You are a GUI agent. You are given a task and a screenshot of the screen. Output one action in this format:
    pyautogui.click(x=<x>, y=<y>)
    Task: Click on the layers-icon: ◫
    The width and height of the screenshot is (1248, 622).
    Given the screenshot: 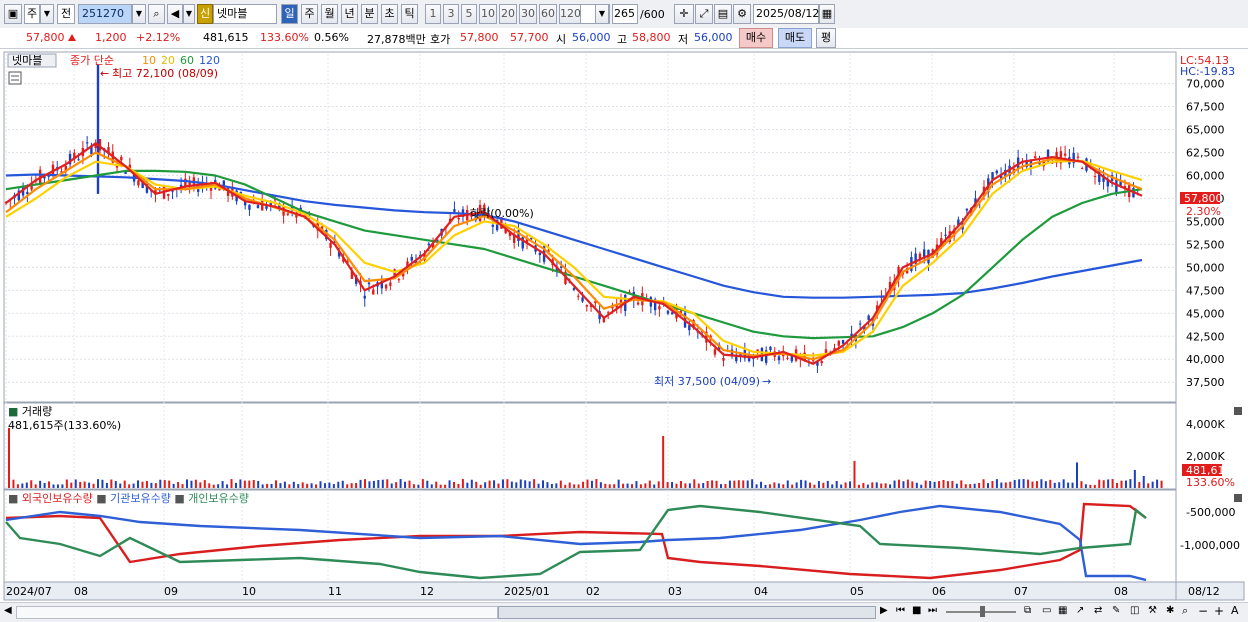 What is the action you would take?
    pyautogui.click(x=1134, y=610)
    